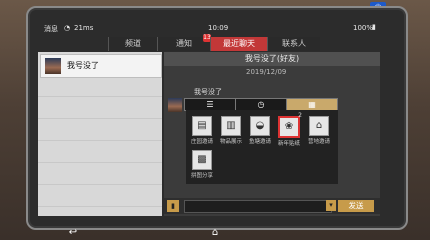  What do you see at coordinates (67, 28) in the screenshot?
I see `wifi-icon: ◔` at bounding box center [67, 28].